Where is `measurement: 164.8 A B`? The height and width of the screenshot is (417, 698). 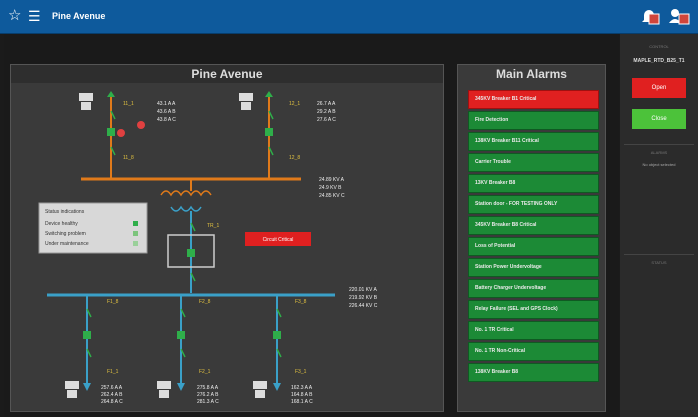 measurement: 164.8 A B is located at coordinates (302, 395).